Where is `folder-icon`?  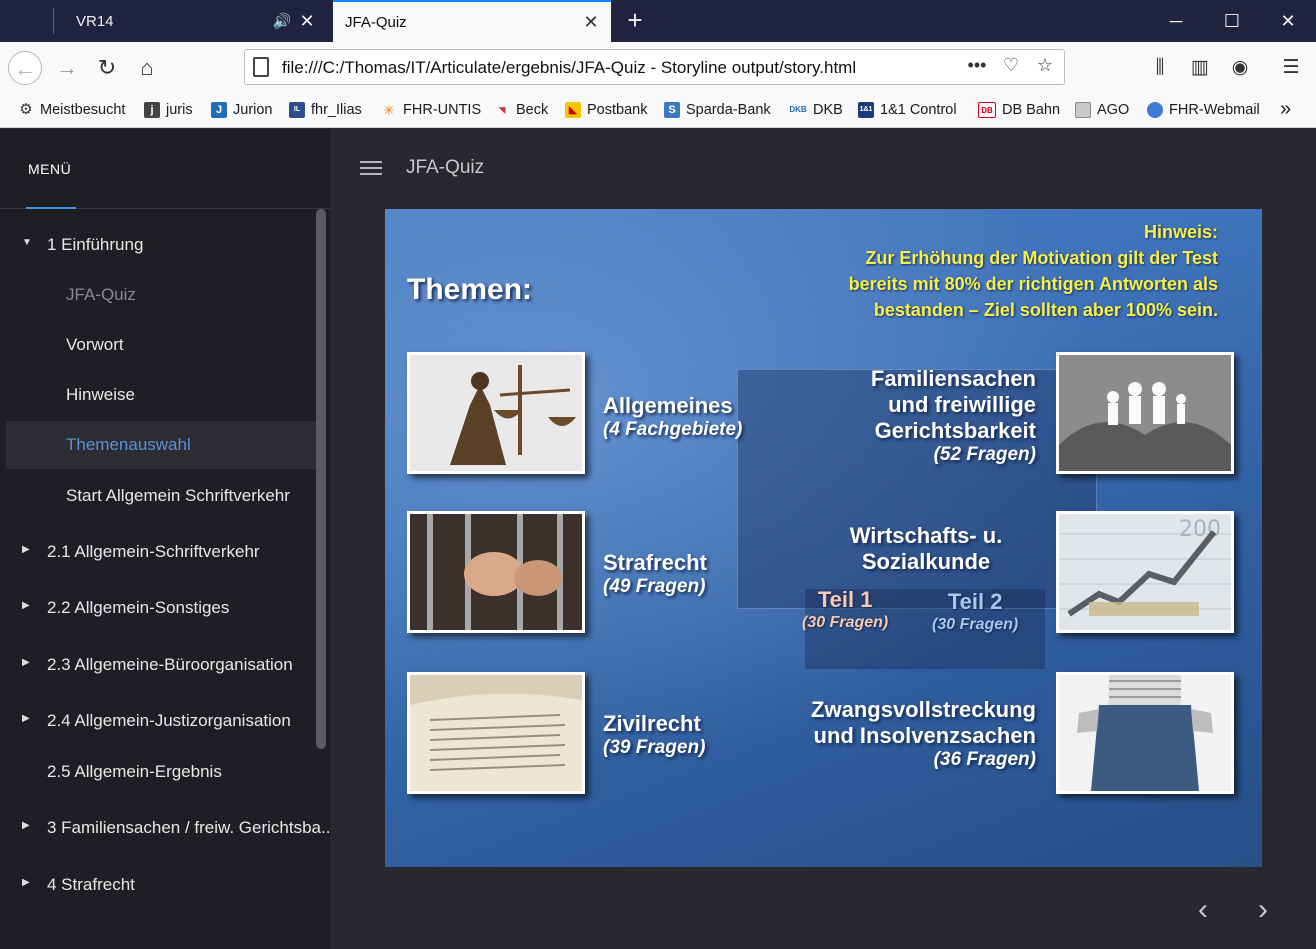 folder-icon is located at coordinates (1083, 110).